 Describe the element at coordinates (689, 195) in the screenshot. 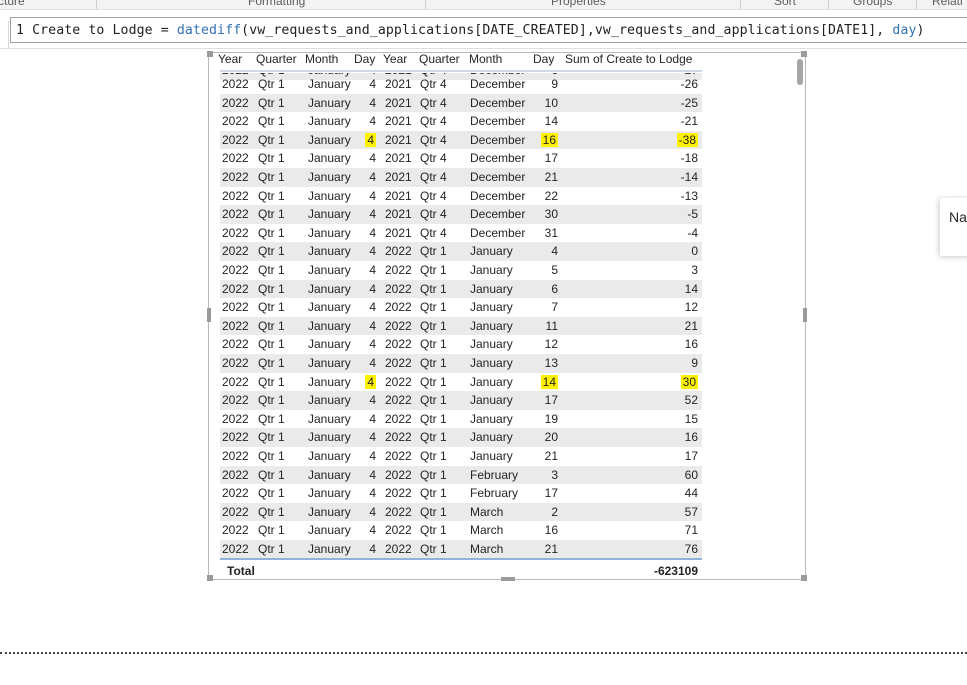

I see `table-cell: -13` at that location.